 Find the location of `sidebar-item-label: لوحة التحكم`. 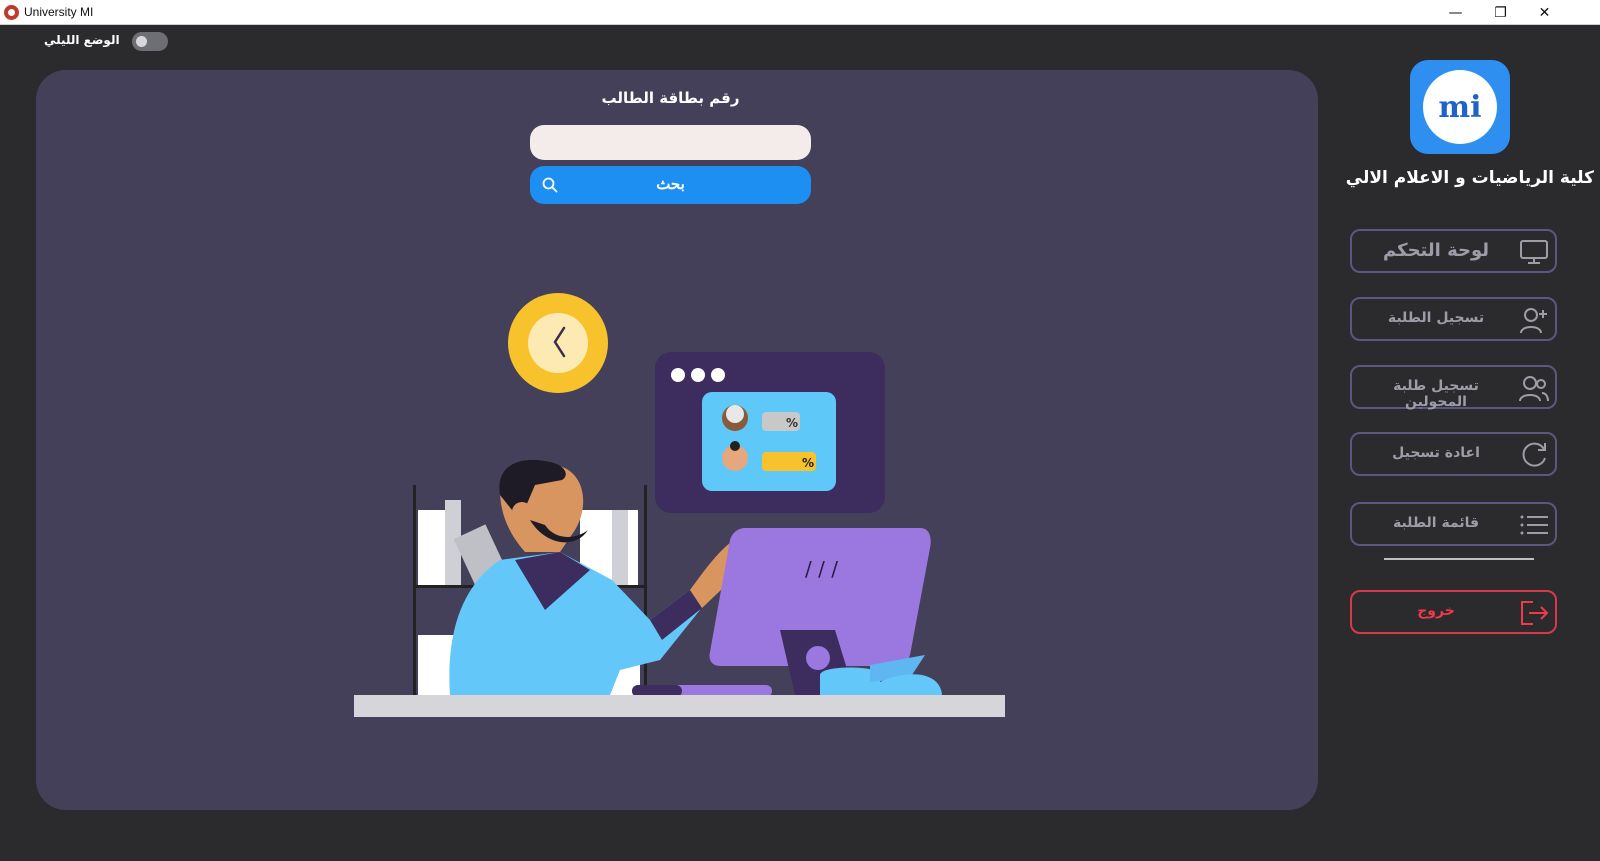

sidebar-item-label: لوحة التحكم is located at coordinates (1436, 250).